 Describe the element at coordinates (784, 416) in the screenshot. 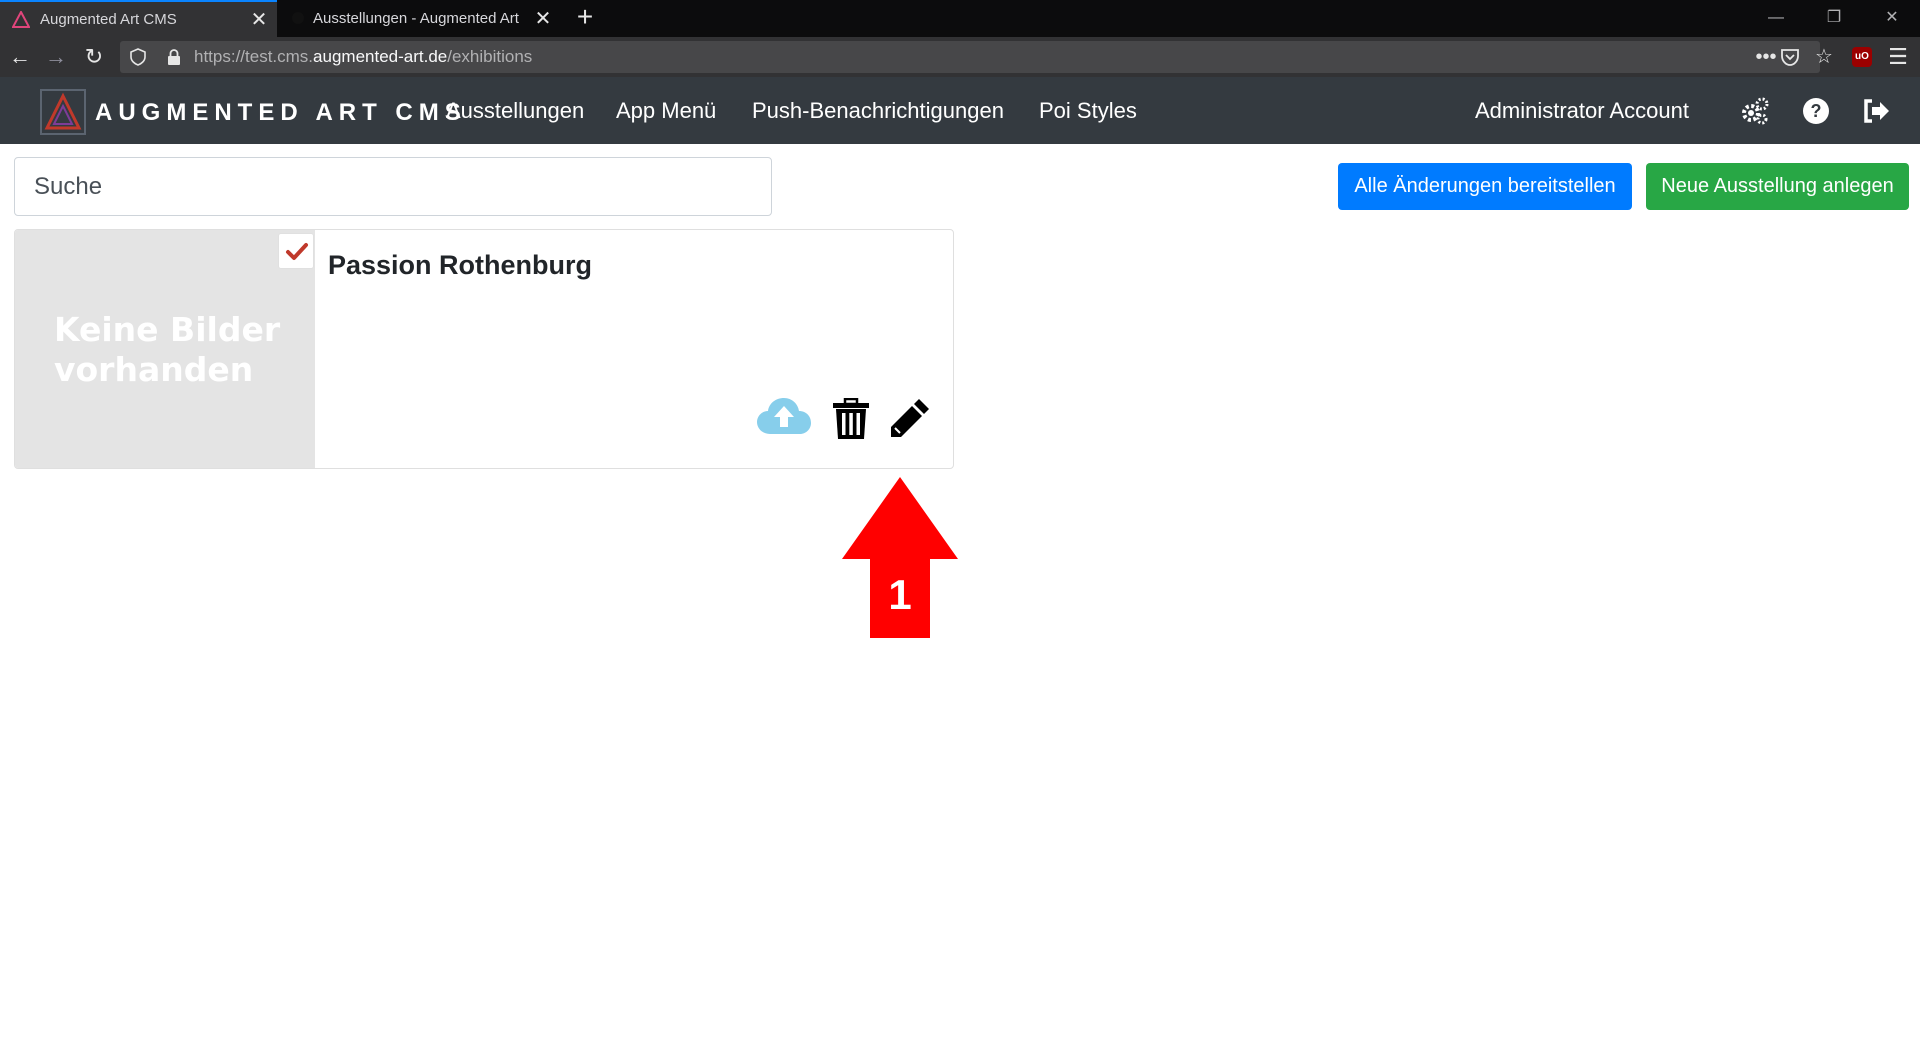

I see `upload-cloud-icon` at that location.